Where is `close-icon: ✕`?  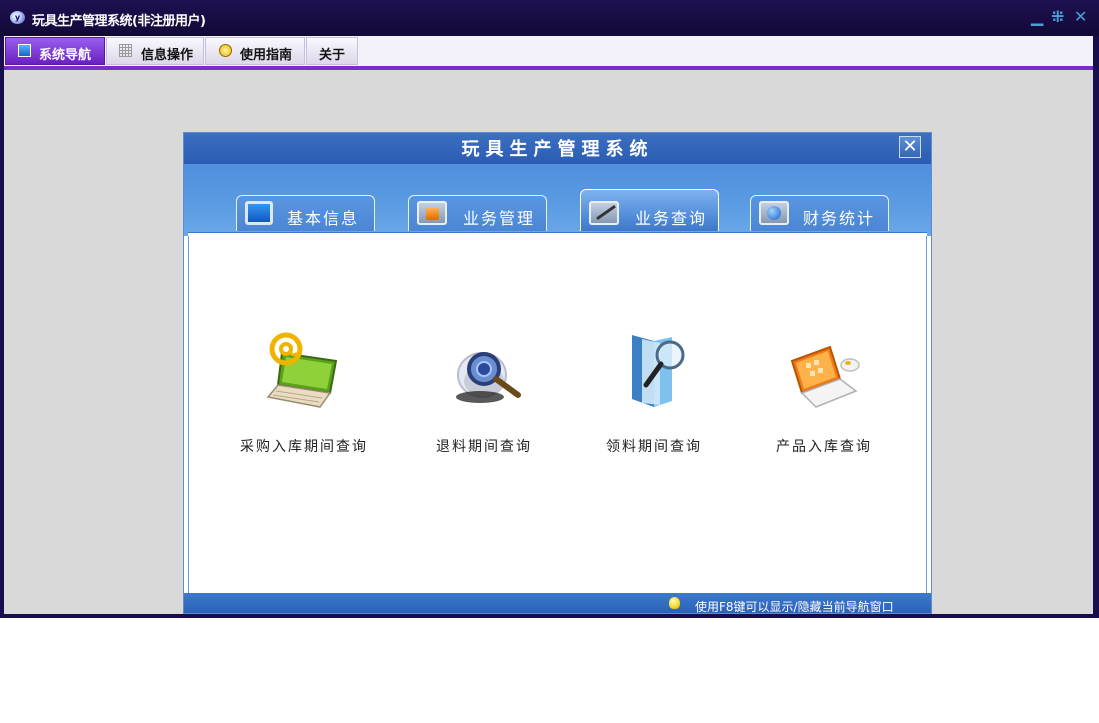
close-icon: ✕ is located at coordinates (1080, 16).